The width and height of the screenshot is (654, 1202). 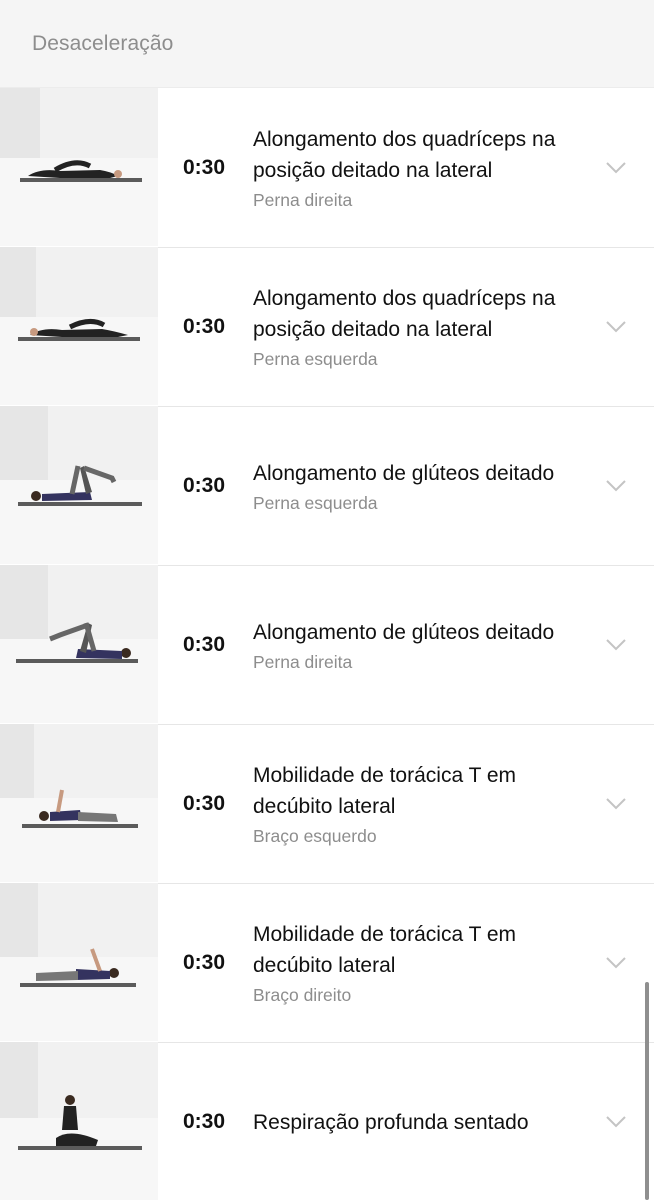 What do you see at coordinates (302, 995) in the screenshot?
I see `exercise-subtitle: Braço direito` at bounding box center [302, 995].